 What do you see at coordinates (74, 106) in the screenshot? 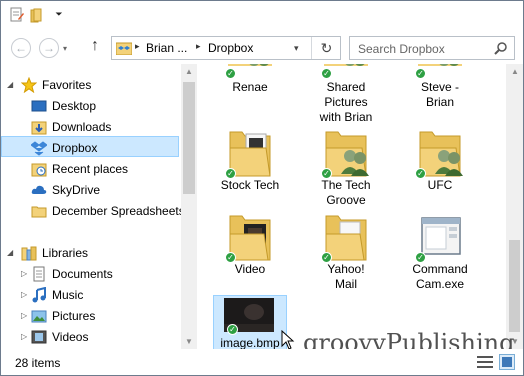
I see `sidebar-item-label: Desktop` at bounding box center [74, 106].